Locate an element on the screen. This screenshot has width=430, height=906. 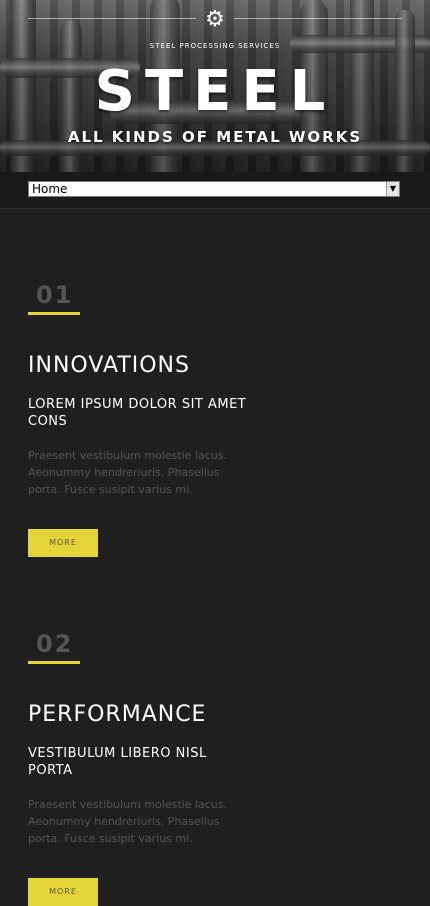
chevron-down-icon: ▼ is located at coordinates (392, 189).